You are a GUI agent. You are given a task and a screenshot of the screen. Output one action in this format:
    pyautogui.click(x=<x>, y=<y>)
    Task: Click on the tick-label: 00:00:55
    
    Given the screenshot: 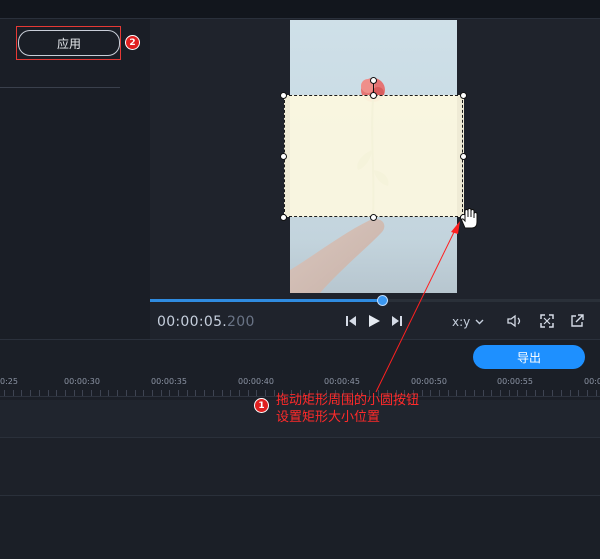 What is the action you would take?
    pyautogui.click(x=515, y=381)
    